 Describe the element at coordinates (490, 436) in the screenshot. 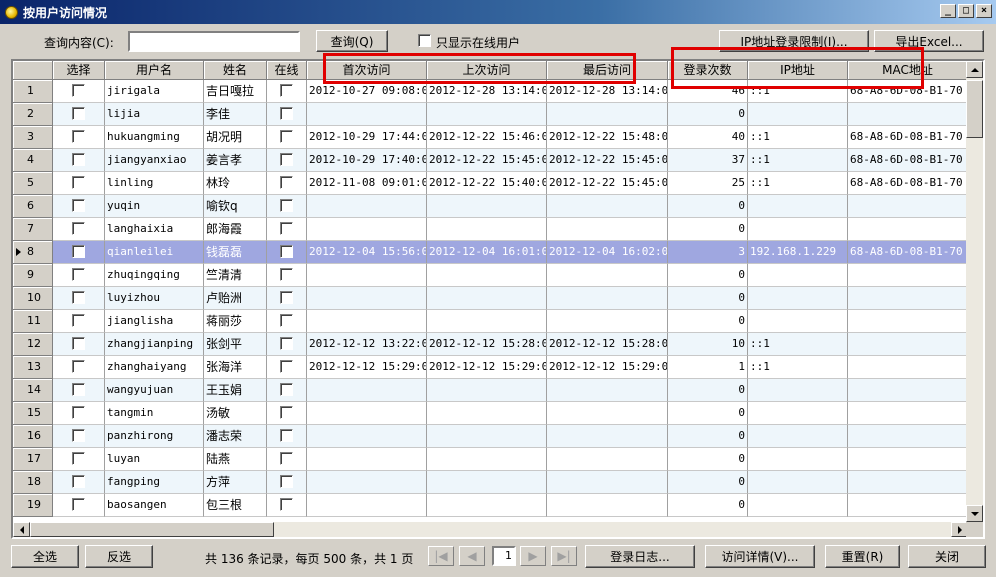

I see `table-row: 16 panzhirong 潘志荣 0` at that location.